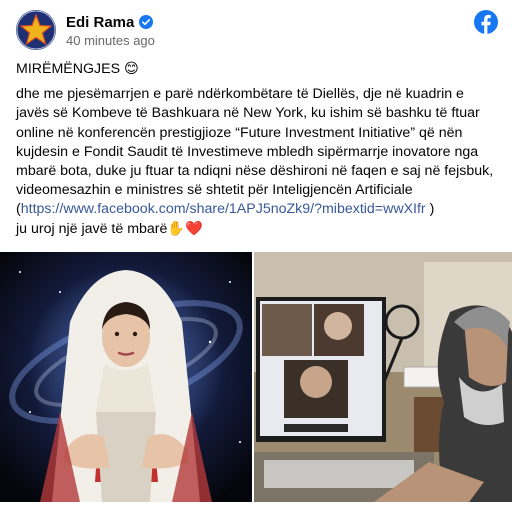 The height and width of the screenshot is (506, 512). I want to click on post-closing: ju uroj një javë të mbarë✋, so click(101, 228).